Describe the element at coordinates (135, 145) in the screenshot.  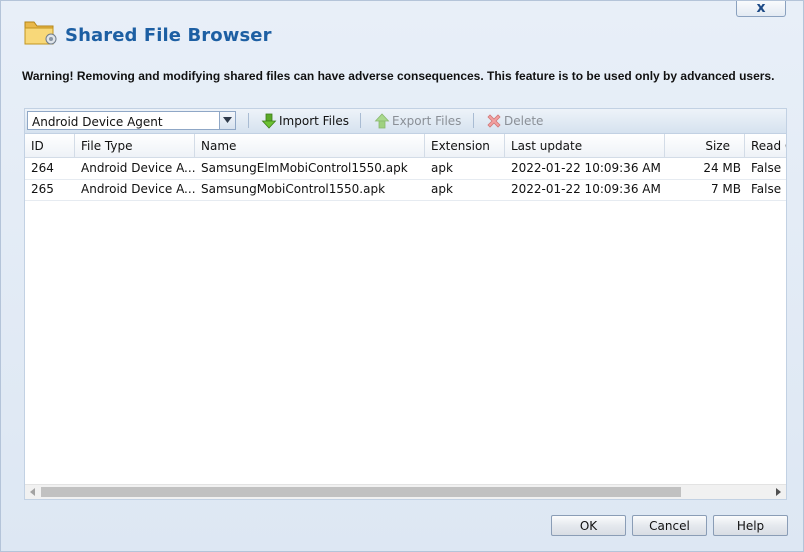
I see `column-header-file-type: File Type` at that location.